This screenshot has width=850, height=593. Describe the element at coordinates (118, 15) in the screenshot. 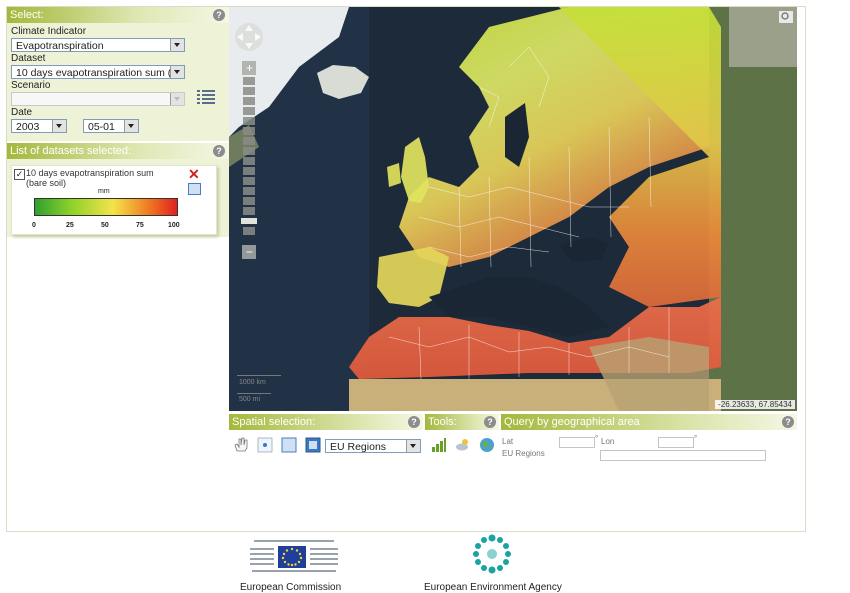

I see `select-header: Select: ?` at that location.